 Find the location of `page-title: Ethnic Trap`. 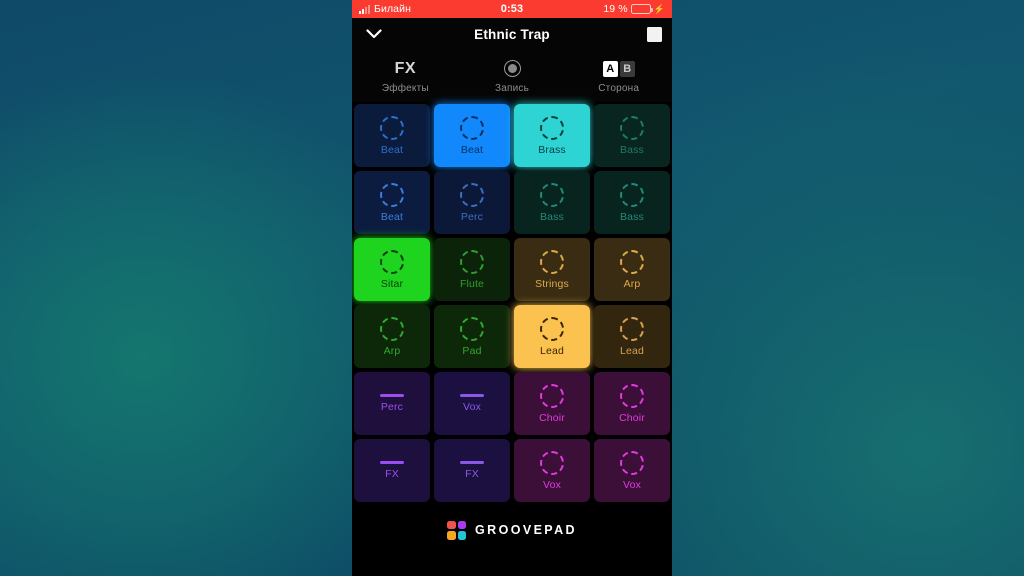

page-title: Ethnic Trap is located at coordinates (512, 34).